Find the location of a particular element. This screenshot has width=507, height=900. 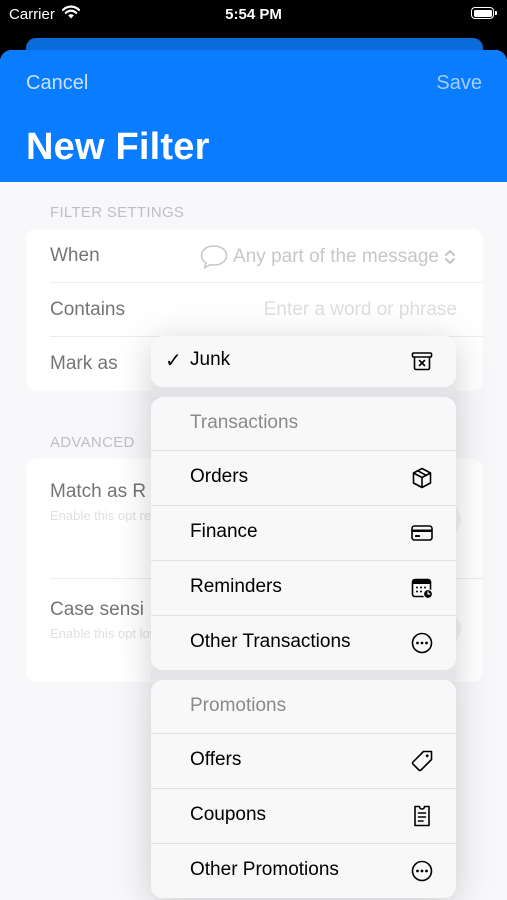

page-title: New Filter is located at coordinates (118, 147).